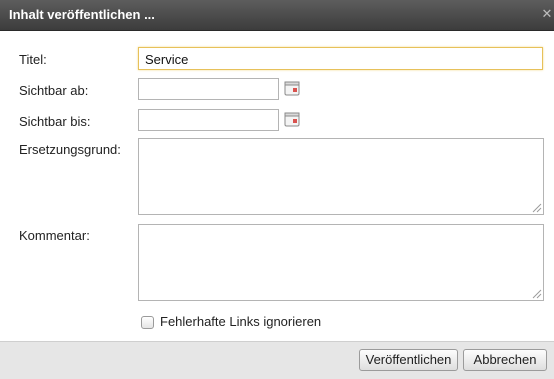  Describe the element at coordinates (547, 14) in the screenshot. I see `close-icon: ✕` at that location.